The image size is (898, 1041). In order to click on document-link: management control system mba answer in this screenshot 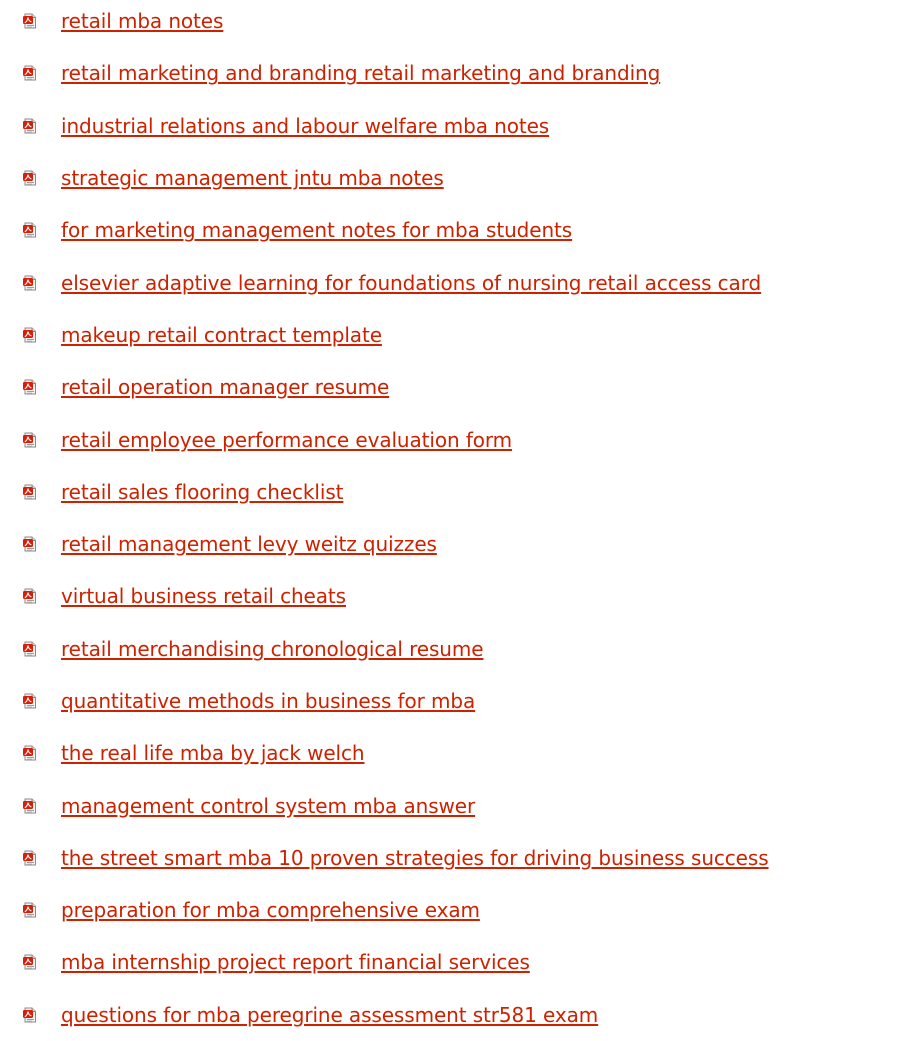, I will do `click(268, 806)`.